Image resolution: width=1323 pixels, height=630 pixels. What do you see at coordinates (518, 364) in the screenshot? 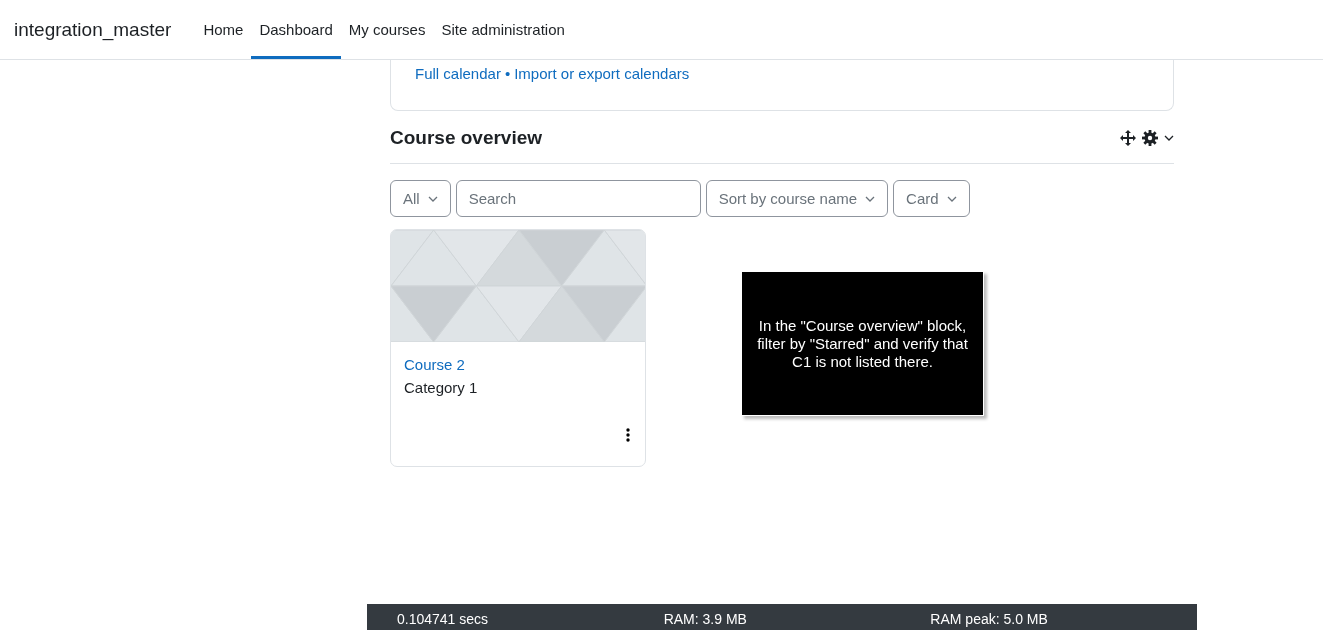
I see `course-link: Course 2` at bounding box center [518, 364].